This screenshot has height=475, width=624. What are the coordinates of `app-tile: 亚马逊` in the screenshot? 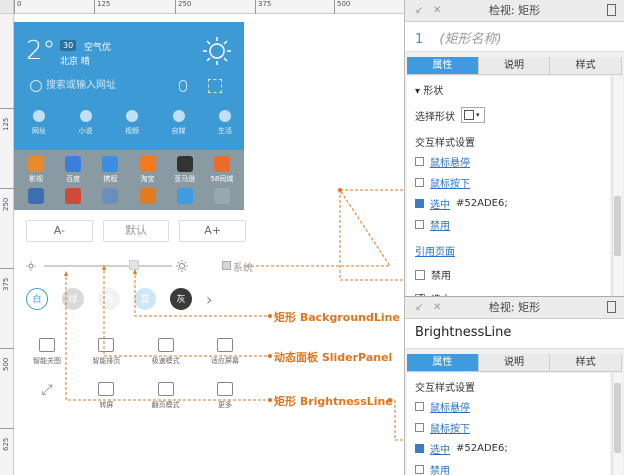 It's located at (185, 170).